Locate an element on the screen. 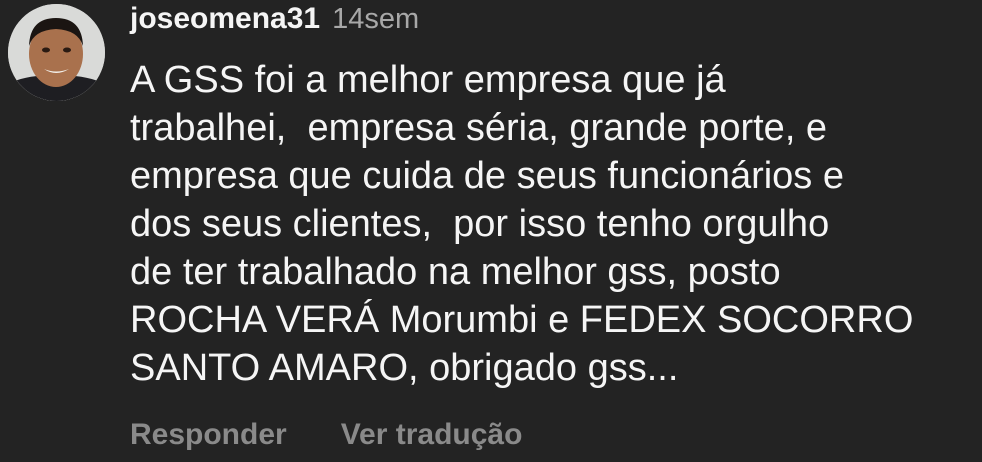  comment-text-line: empresa que cuida de seus funcionários e is located at coordinates (487, 176).